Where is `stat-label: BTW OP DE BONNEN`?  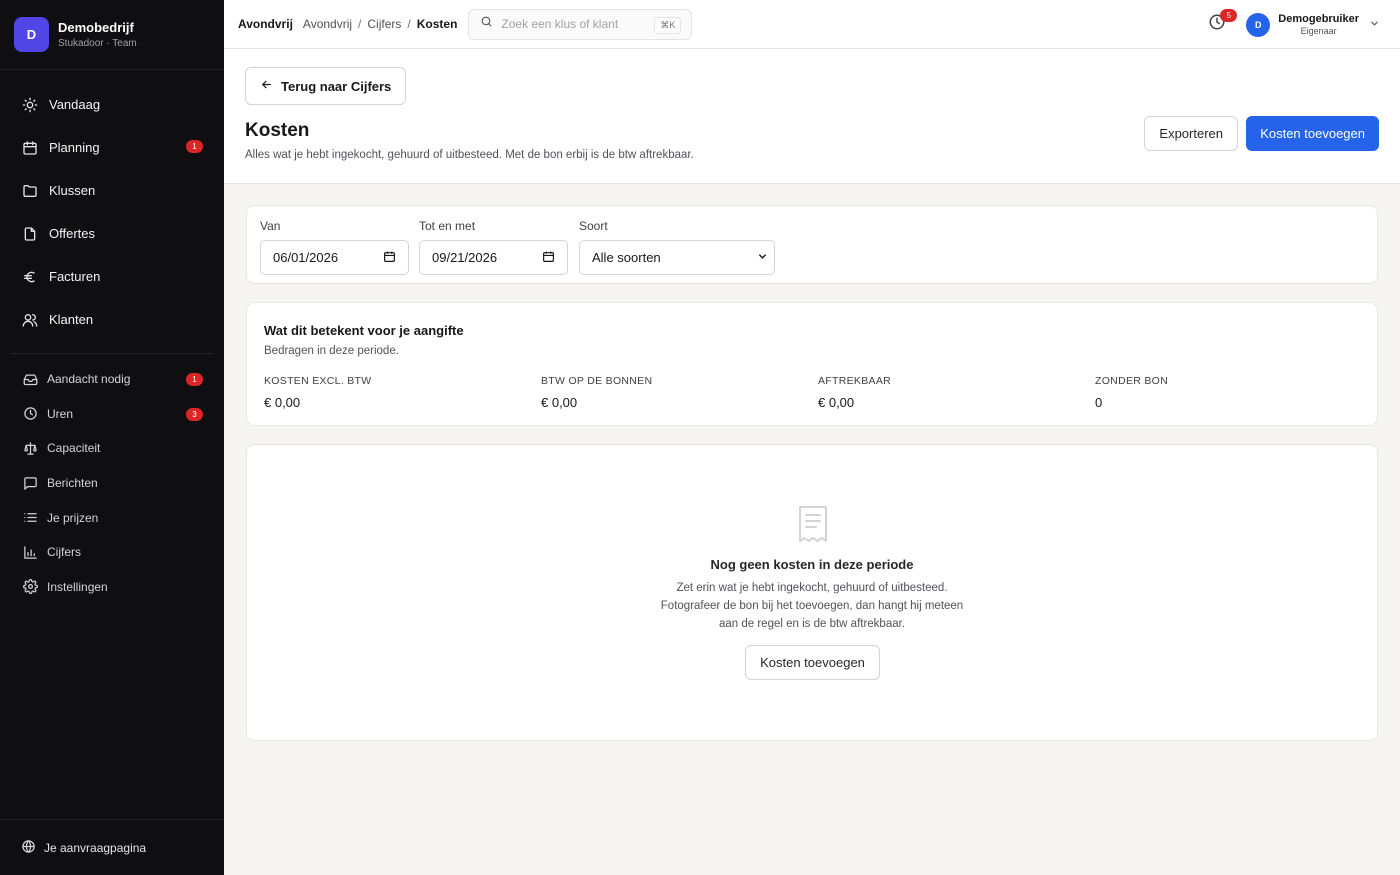
stat-label: BTW OP DE BONNEN is located at coordinates (597, 381).